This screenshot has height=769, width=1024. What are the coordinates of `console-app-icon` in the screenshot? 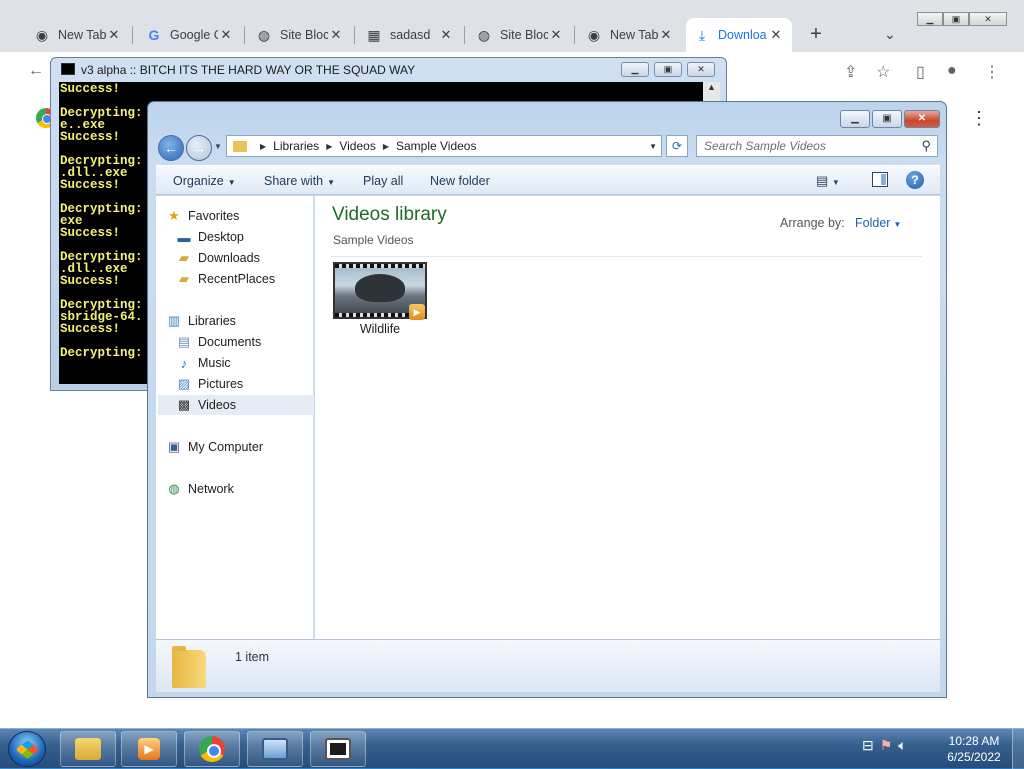 It's located at (68, 69).